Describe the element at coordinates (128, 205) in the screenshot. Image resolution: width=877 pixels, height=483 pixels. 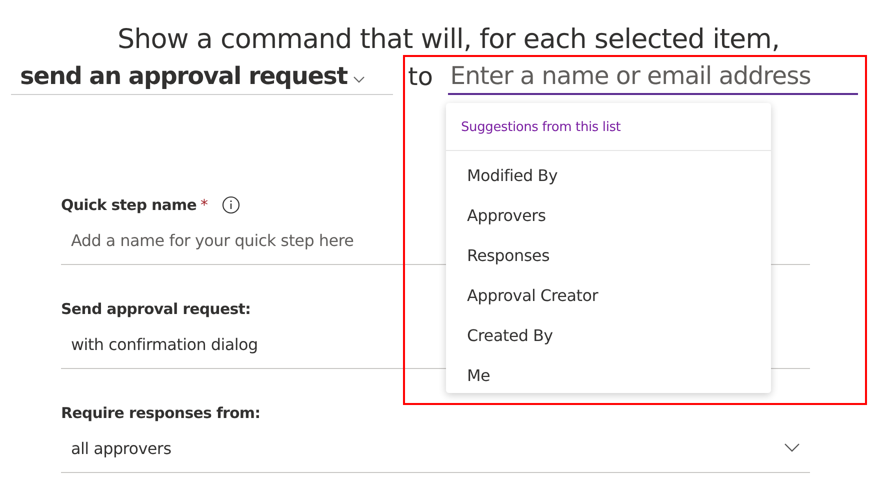
I see `field-label: Quick step name` at that location.